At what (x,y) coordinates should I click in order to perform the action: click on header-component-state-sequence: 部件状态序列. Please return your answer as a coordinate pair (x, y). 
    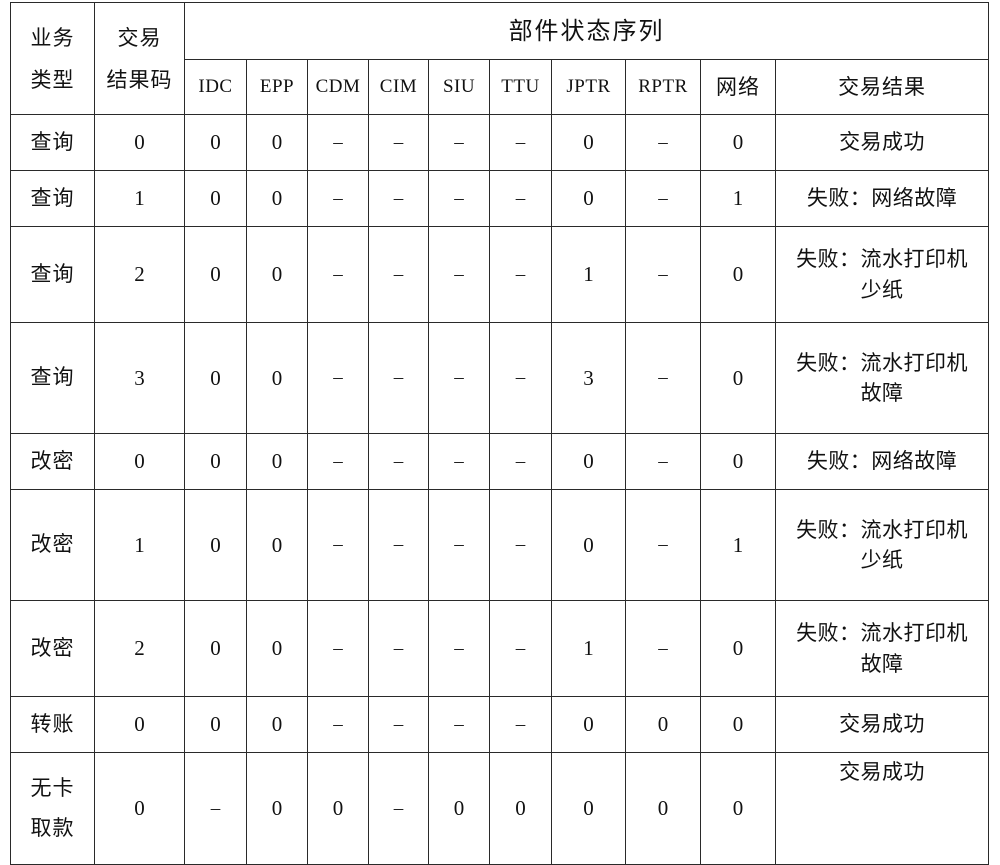
    Looking at the image, I should click on (586, 31).